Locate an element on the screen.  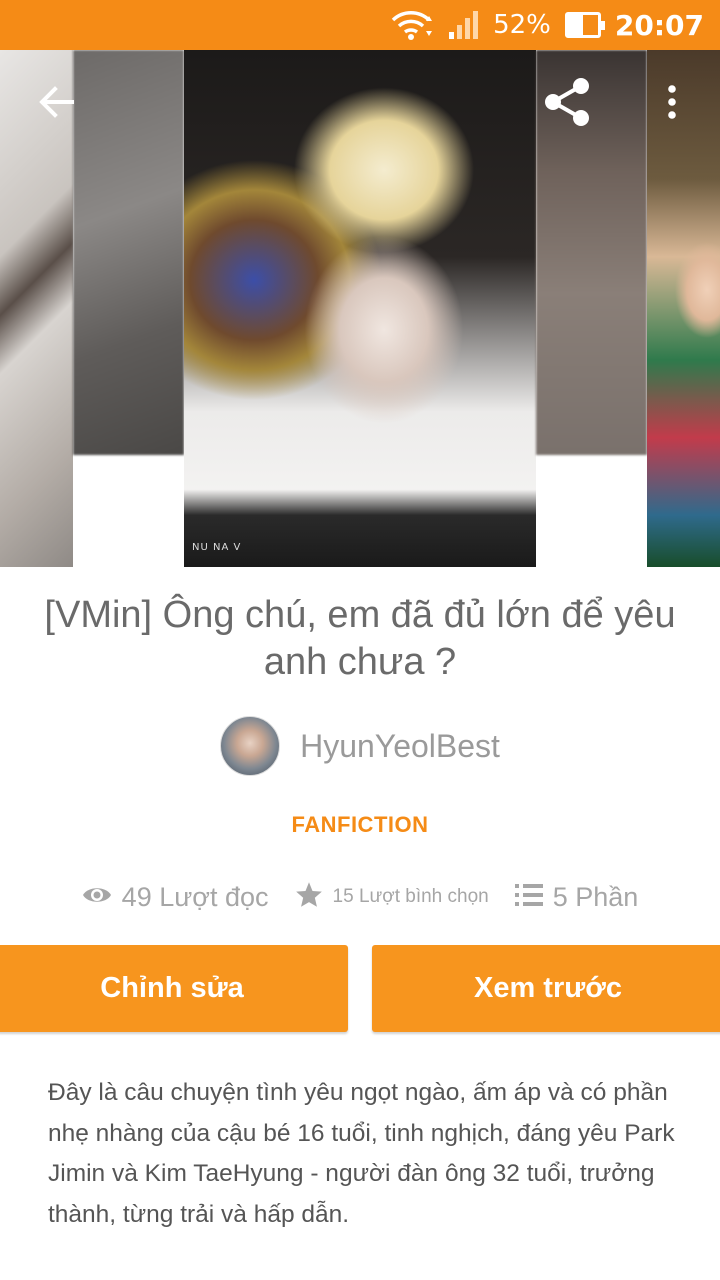
status-bar: 52% 20:07 is located at coordinates (360, 25).